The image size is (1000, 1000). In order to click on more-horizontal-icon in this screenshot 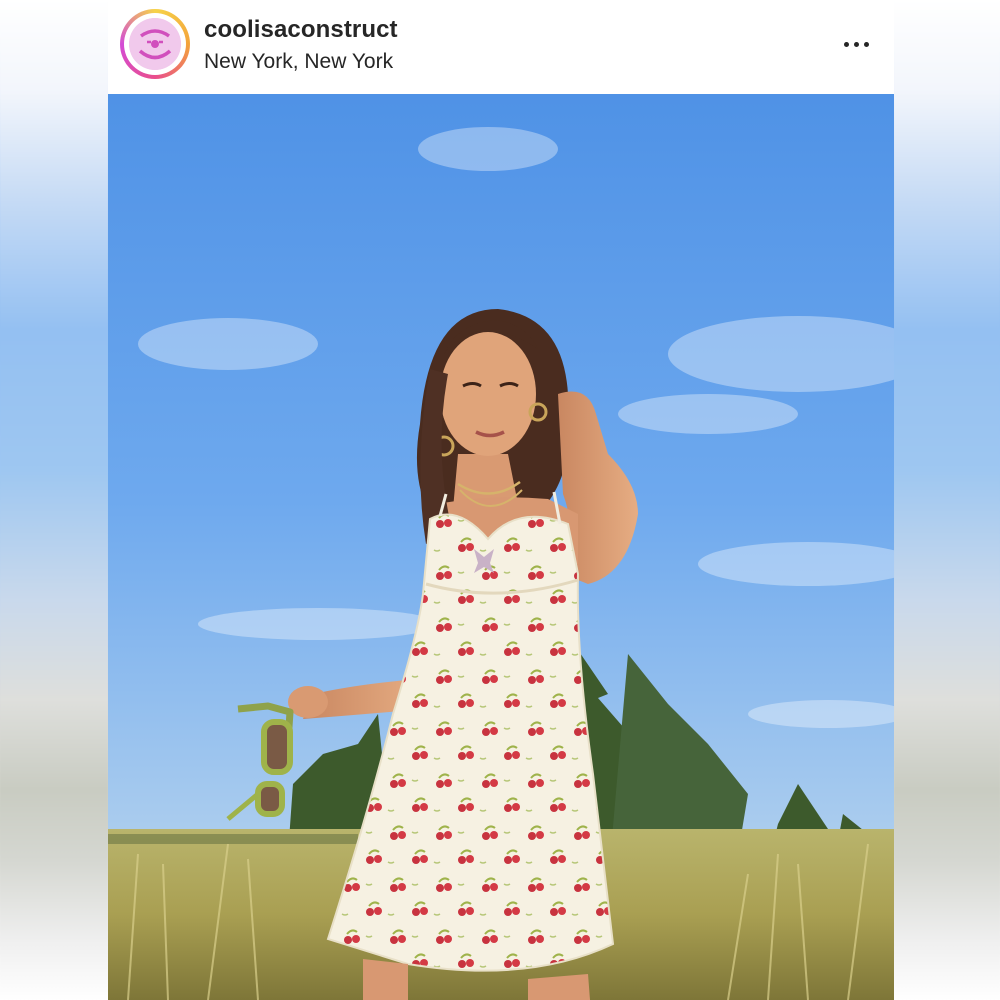, I will do `click(846, 44)`.